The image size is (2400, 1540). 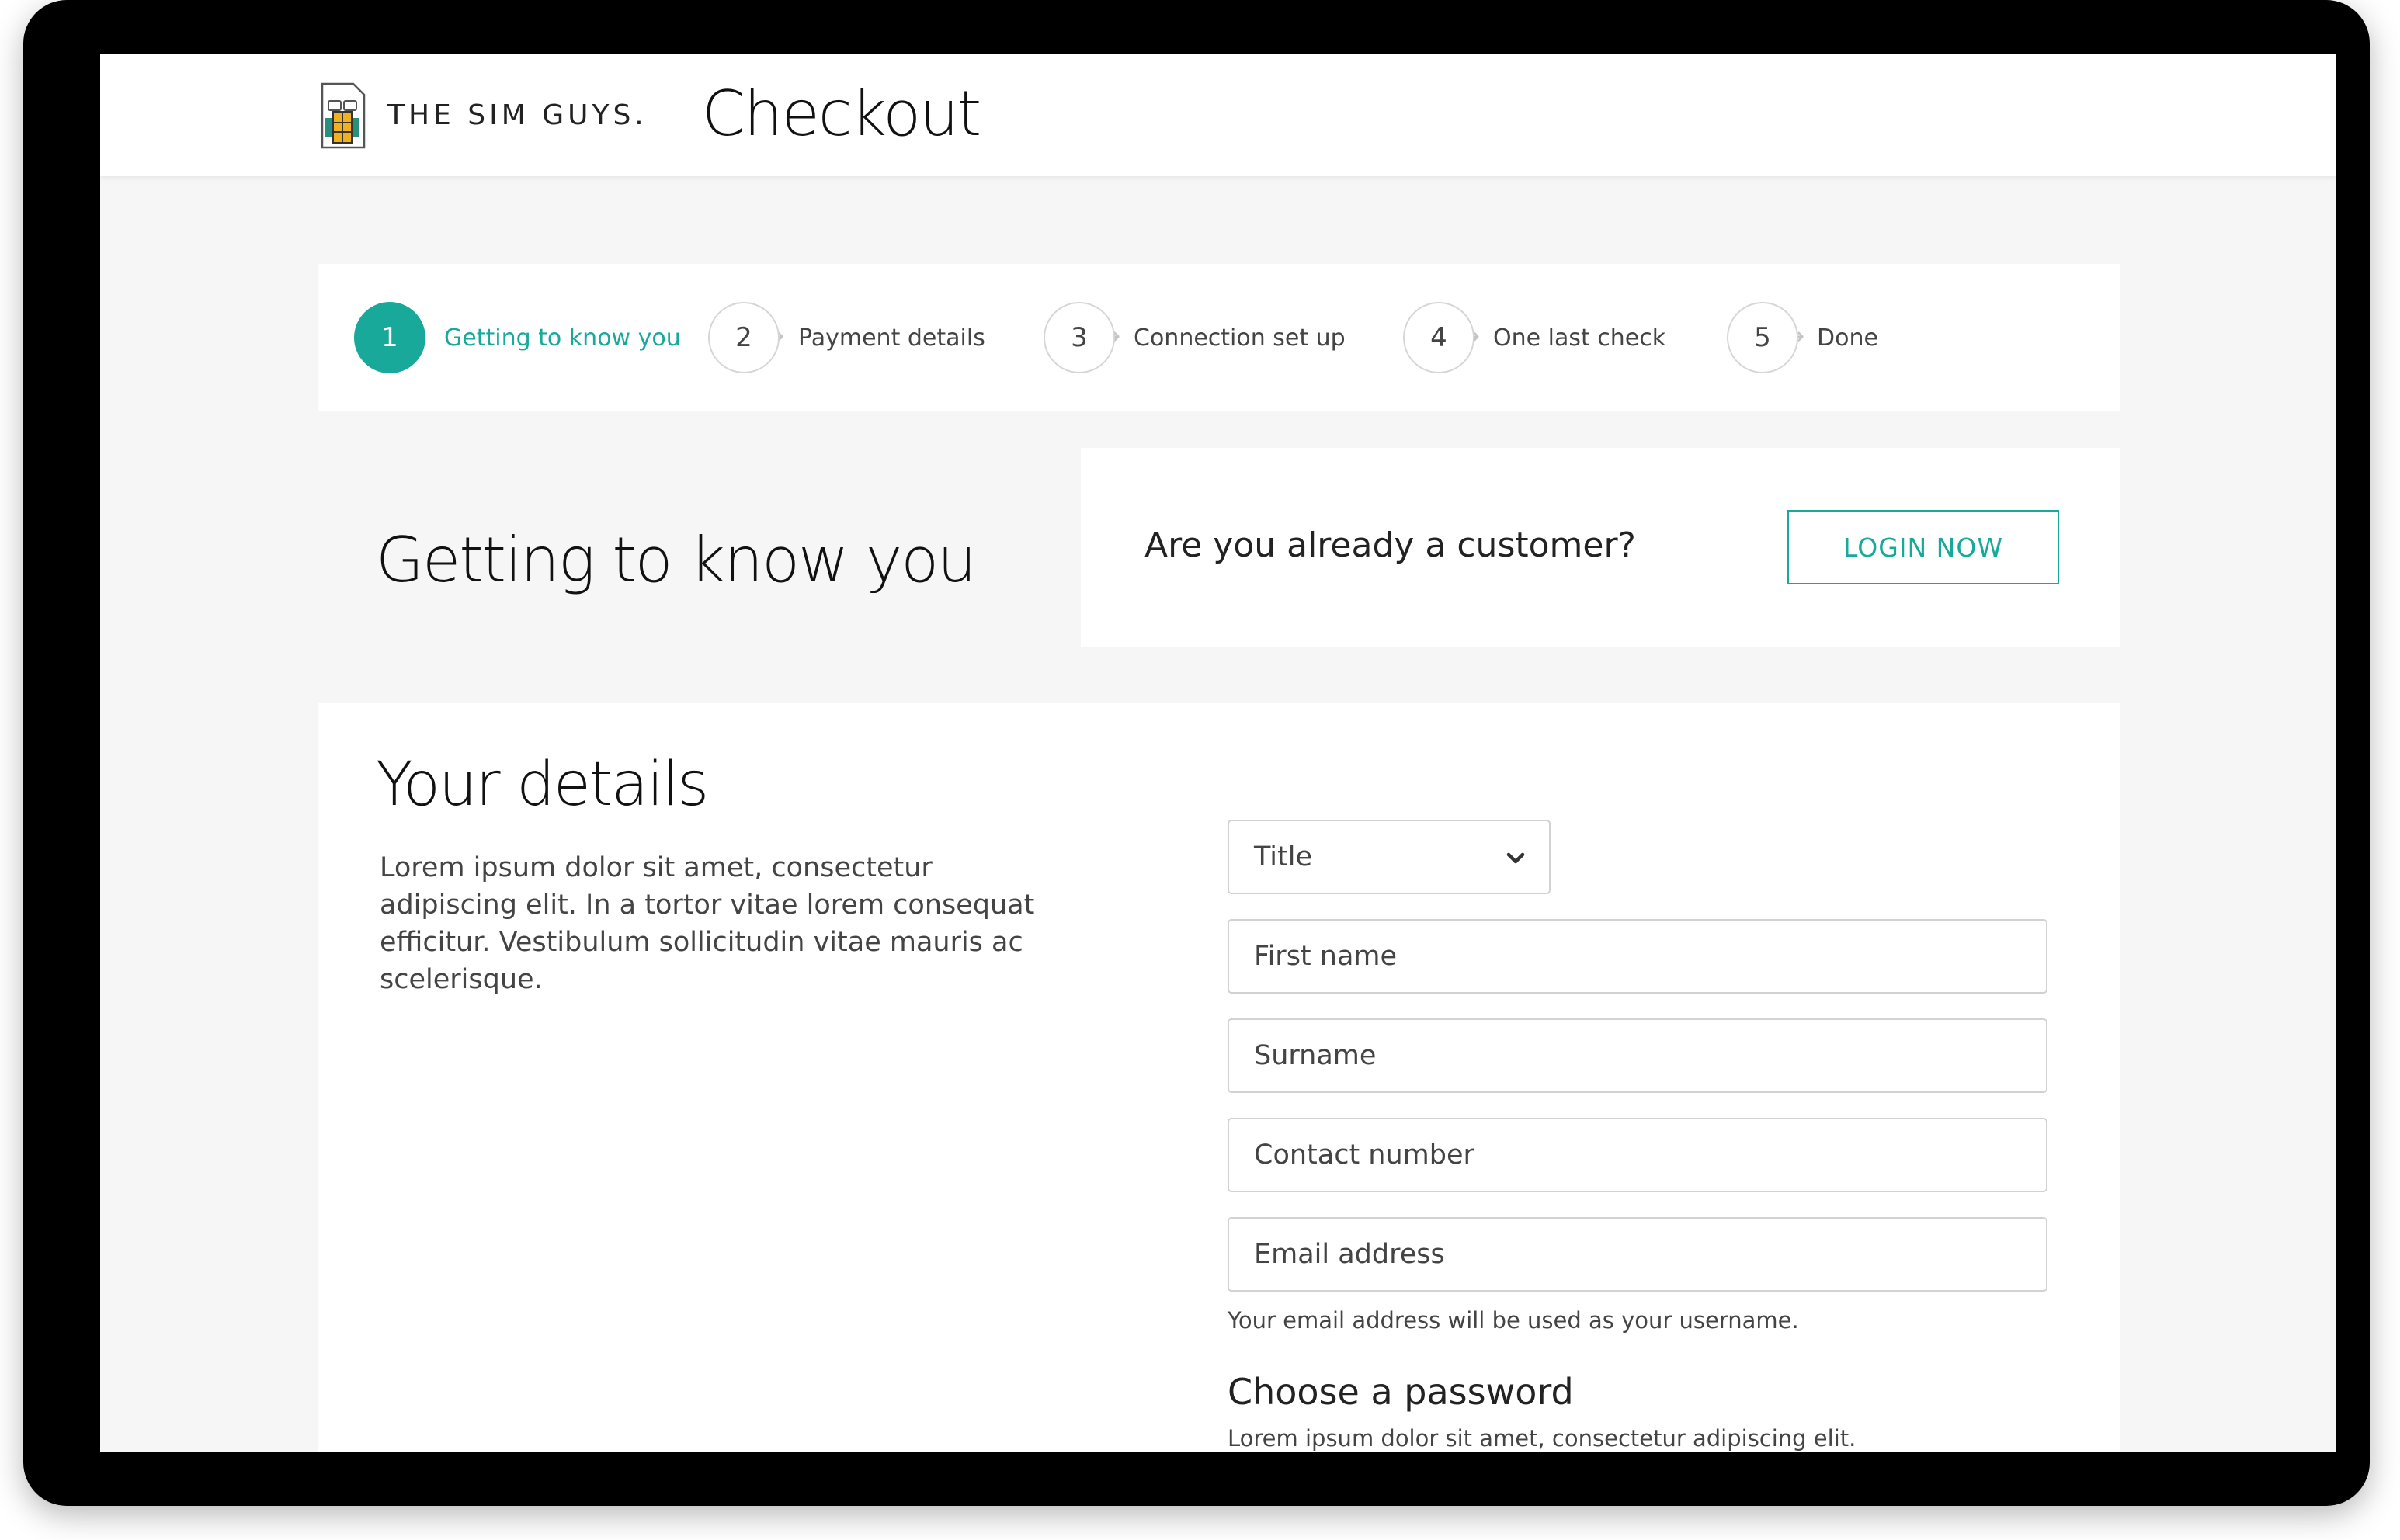 I want to click on section-title: Getting to know you, so click(x=676, y=560).